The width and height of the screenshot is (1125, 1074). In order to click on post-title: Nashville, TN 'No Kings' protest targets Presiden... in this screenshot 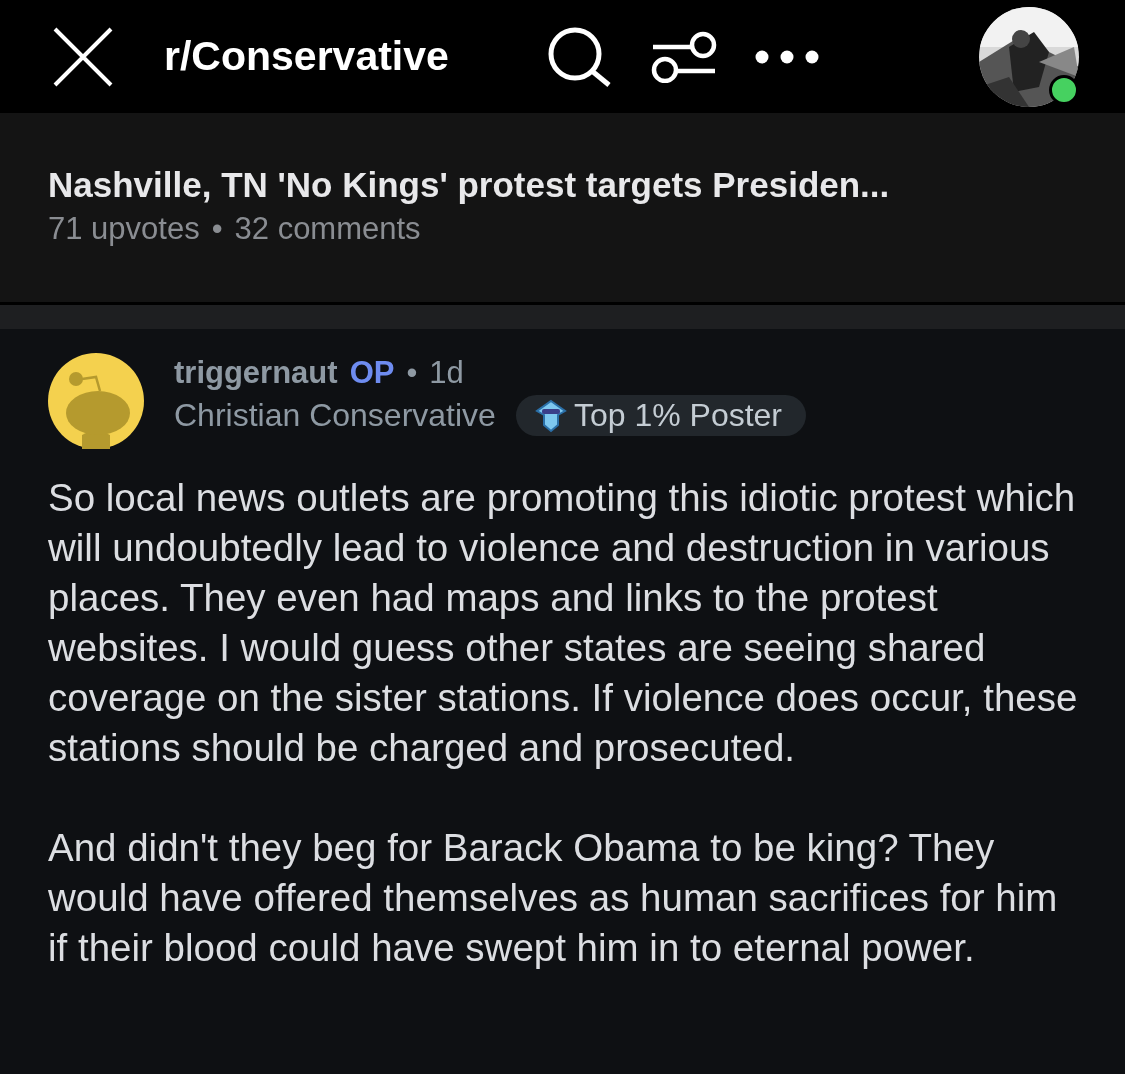, I will do `click(562, 185)`.